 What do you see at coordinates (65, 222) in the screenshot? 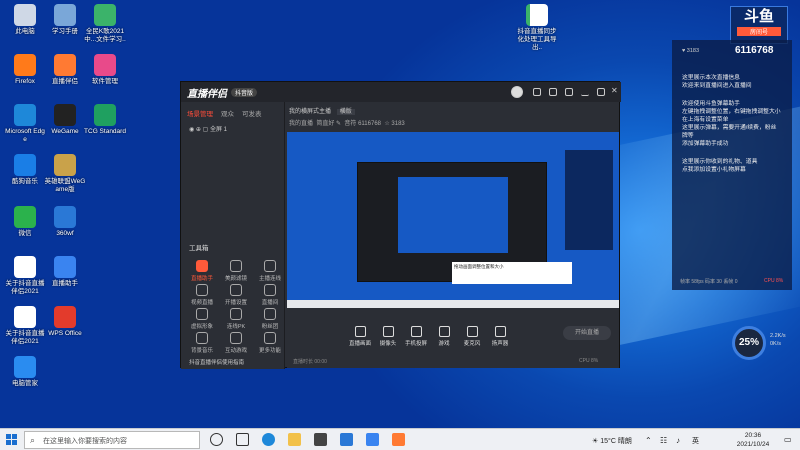
I see `desktop-icon: 360wf` at bounding box center [65, 222].